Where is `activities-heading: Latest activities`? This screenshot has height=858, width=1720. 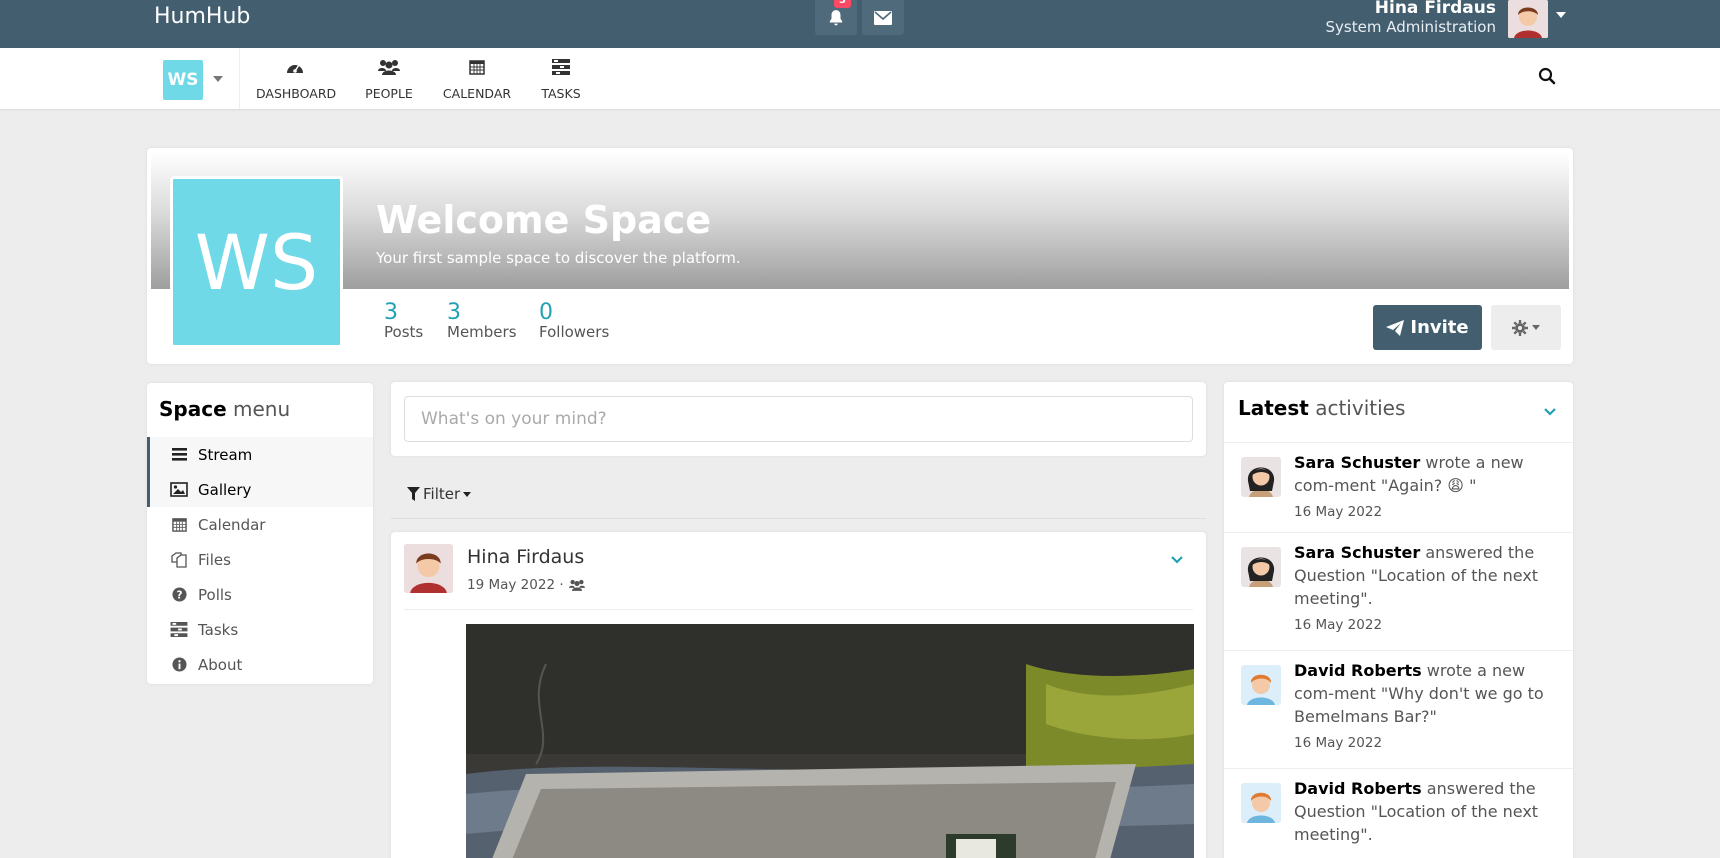 activities-heading: Latest activities is located at coordinates (1322, 408).